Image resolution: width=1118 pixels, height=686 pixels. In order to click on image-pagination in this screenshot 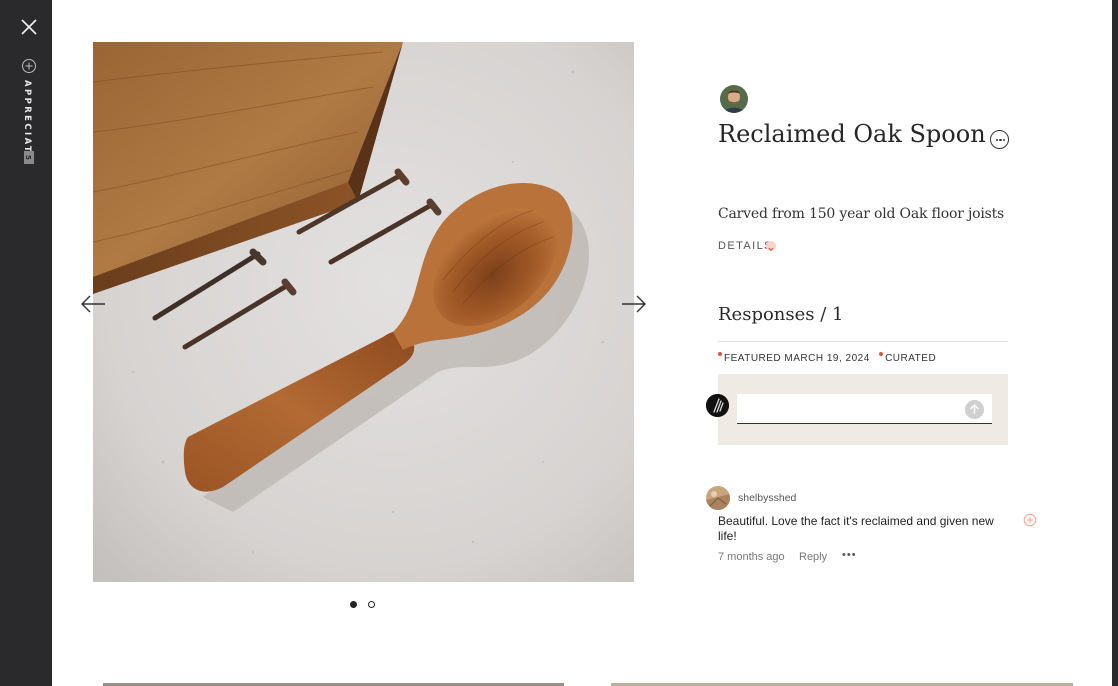, I will do `click(365, 605)`.